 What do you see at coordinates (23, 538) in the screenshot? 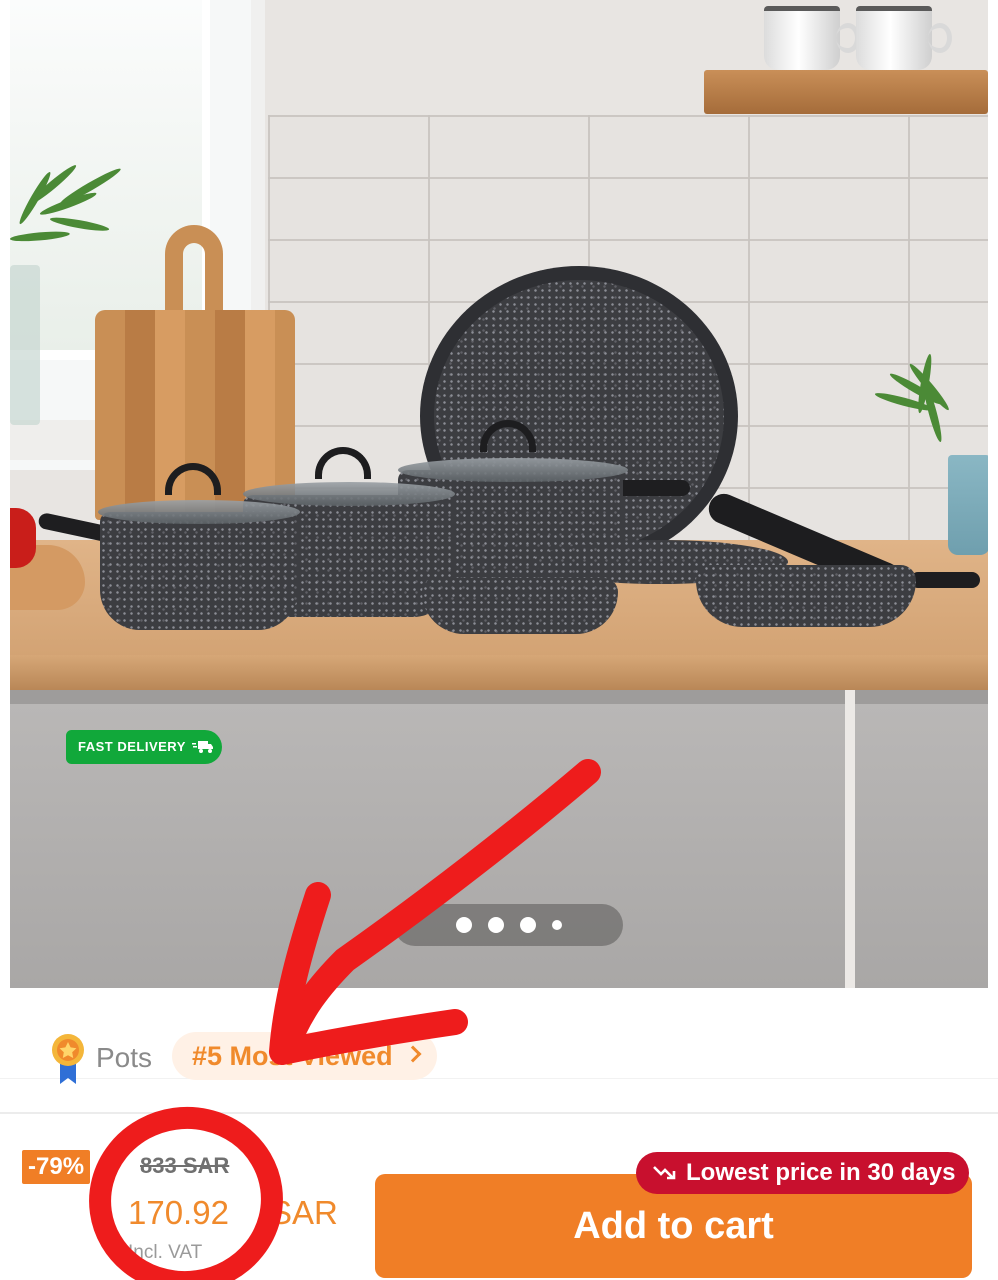
I see `tomato` at bounding box center [23, 538].